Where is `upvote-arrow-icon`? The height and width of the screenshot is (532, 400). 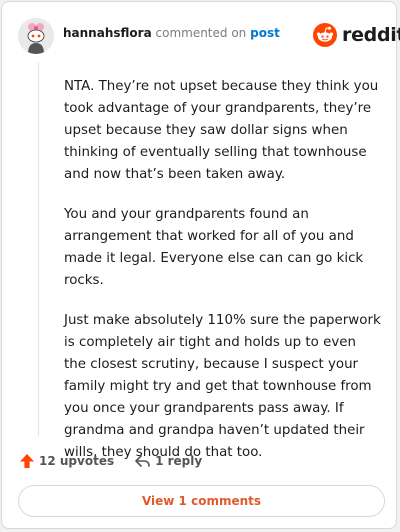 upvote-arrow-icon is located at coordinates (27, 461).